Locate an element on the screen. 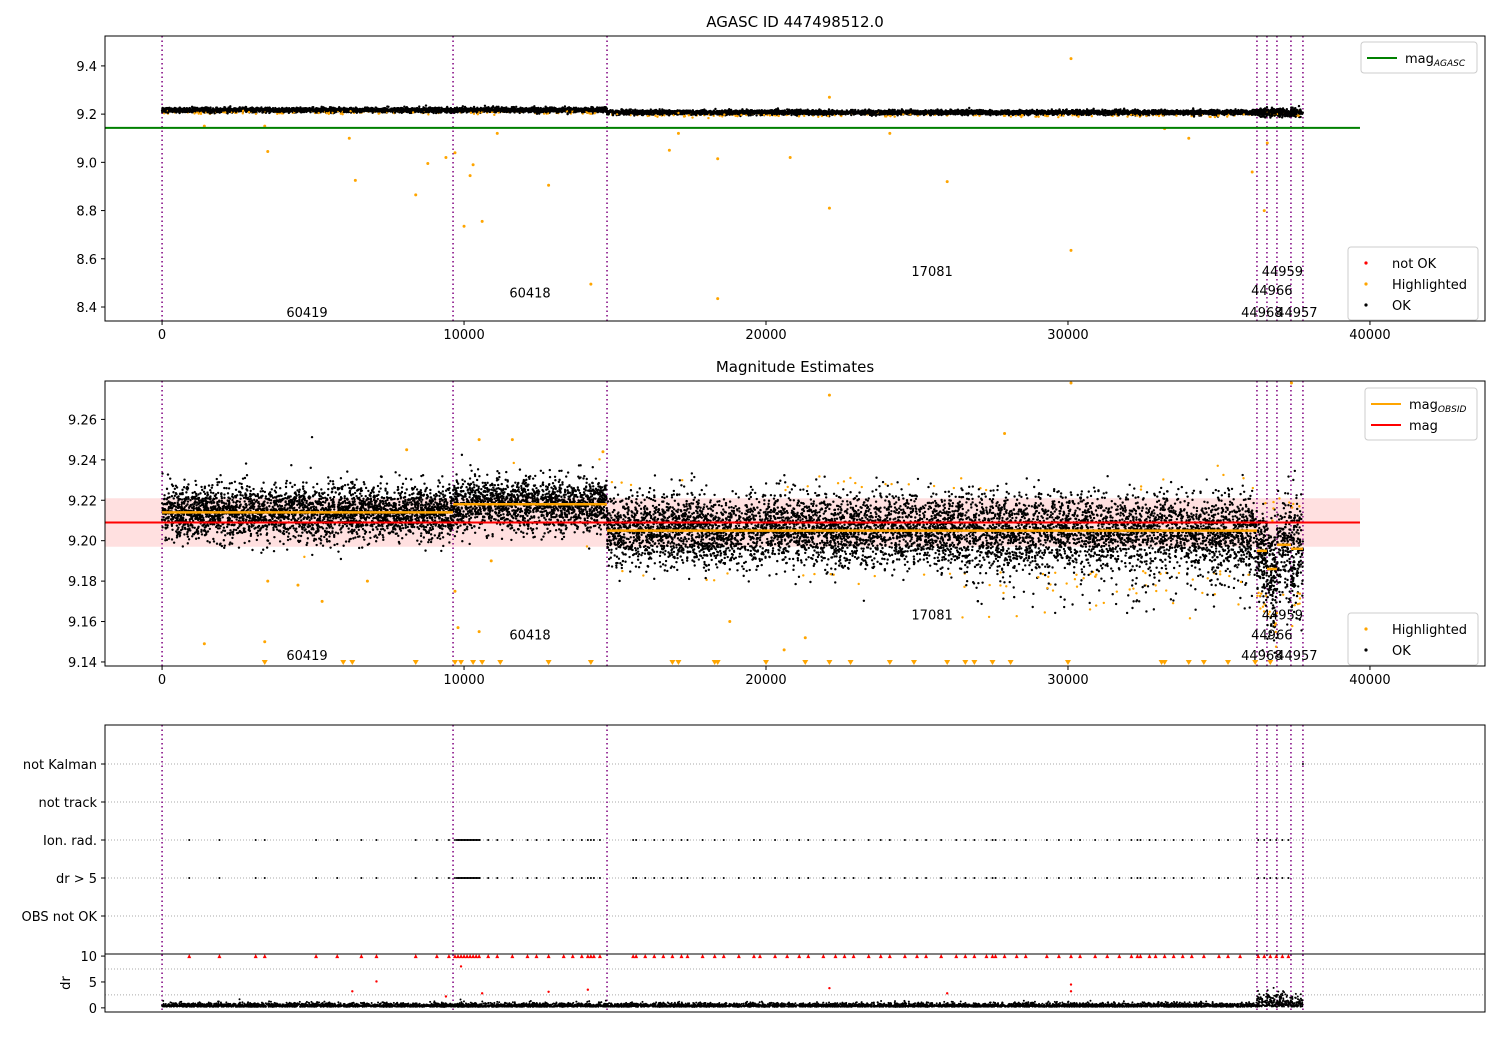 The width and height of the screenshot is (1500, 1054). panel2-title: Magnitude Estimates is located at coordinates (795, 367).